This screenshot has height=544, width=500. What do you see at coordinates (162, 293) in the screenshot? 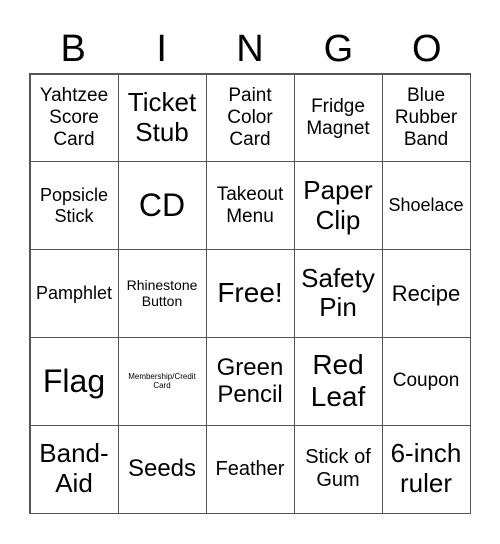
I see `bingo-cell: Rhinestone Button` at bounding box center [162, 293].